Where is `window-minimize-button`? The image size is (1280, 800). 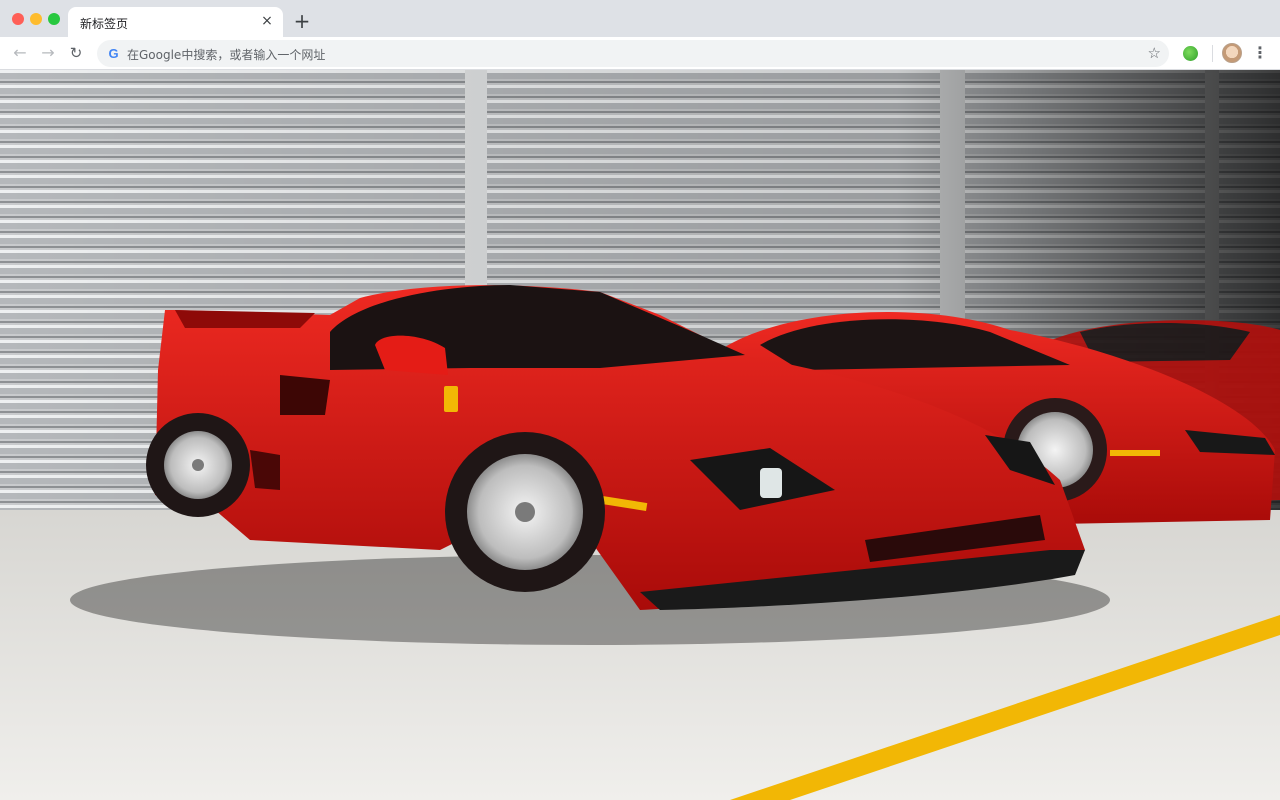 window-minimize-button is located at coordinates (36, 19).